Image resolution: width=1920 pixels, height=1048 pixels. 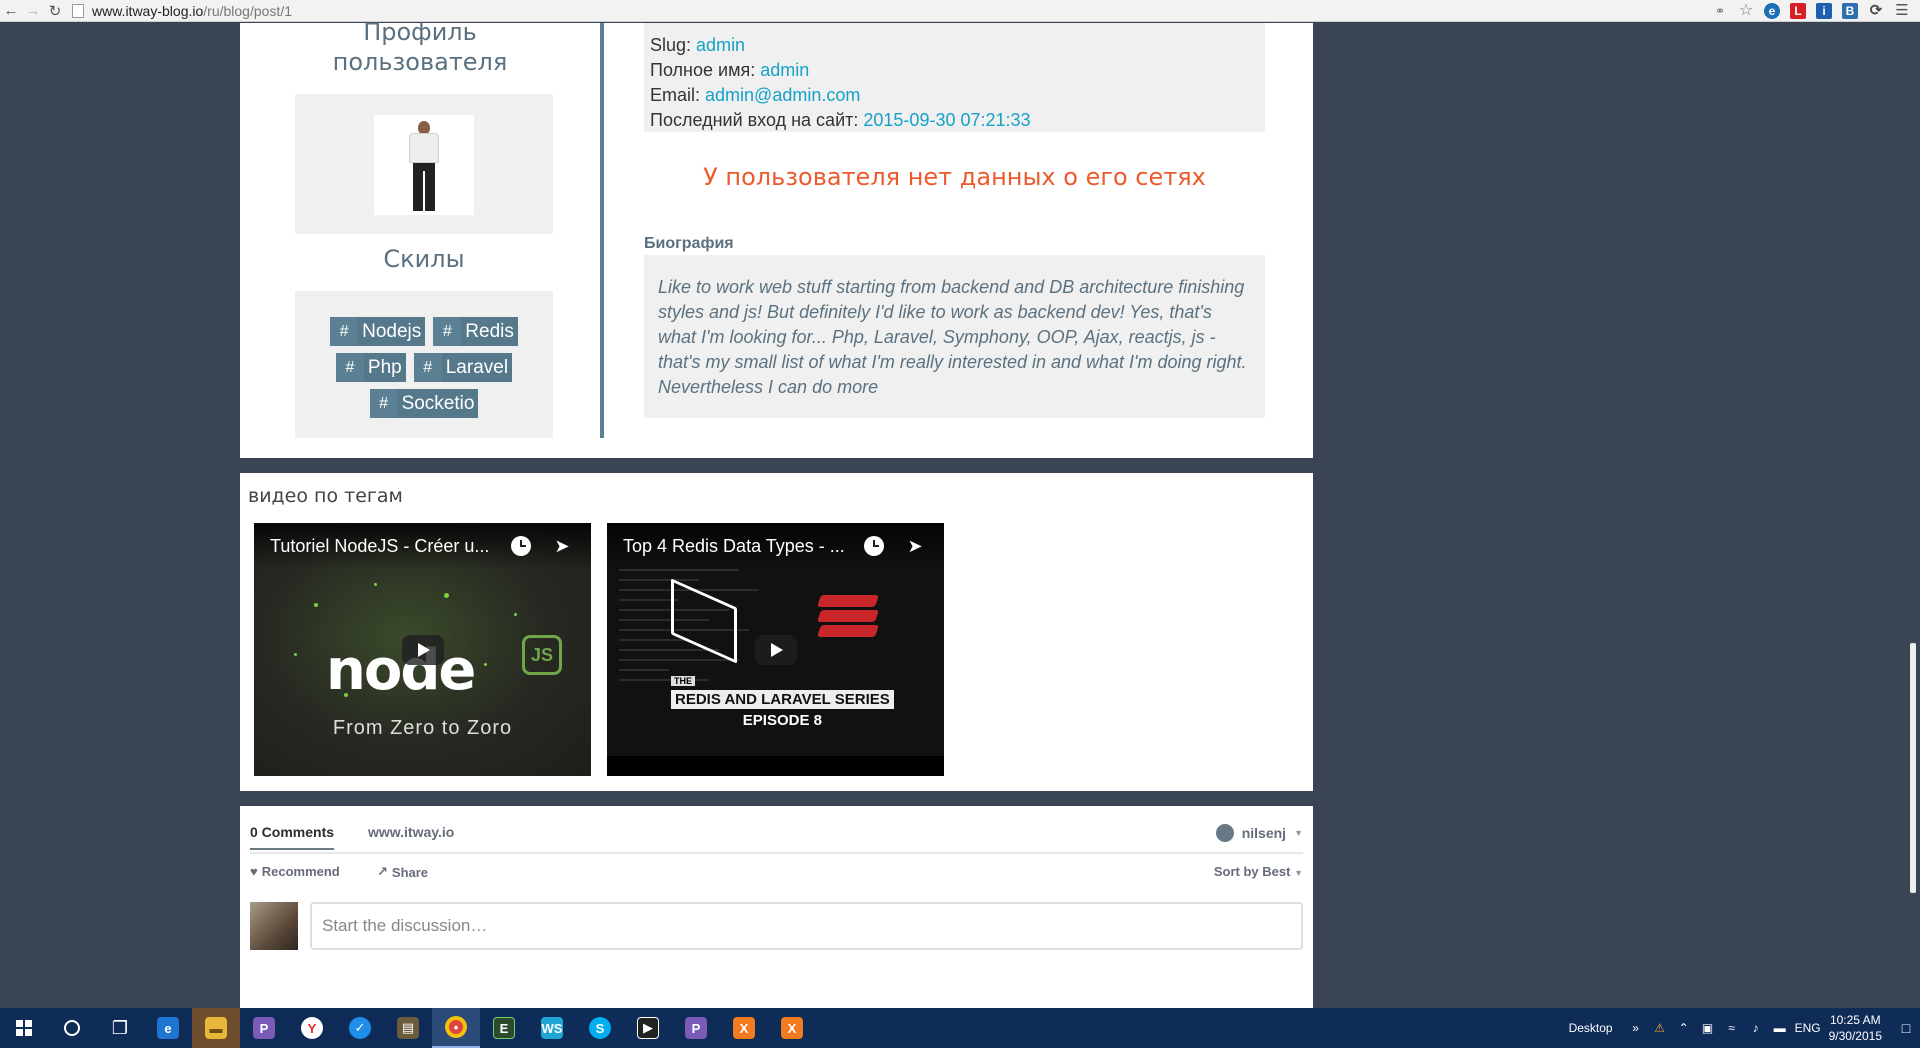 I want to click on page-scrollbar, so click(x=1913, y=515).